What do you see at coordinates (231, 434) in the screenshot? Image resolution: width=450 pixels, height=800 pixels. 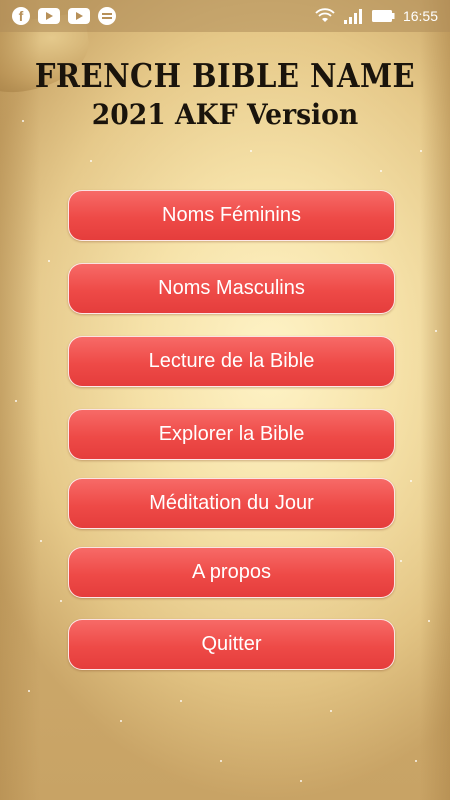 I see `explorer-bible-button: Explorer la Bible` at bounding box center [231, 434].